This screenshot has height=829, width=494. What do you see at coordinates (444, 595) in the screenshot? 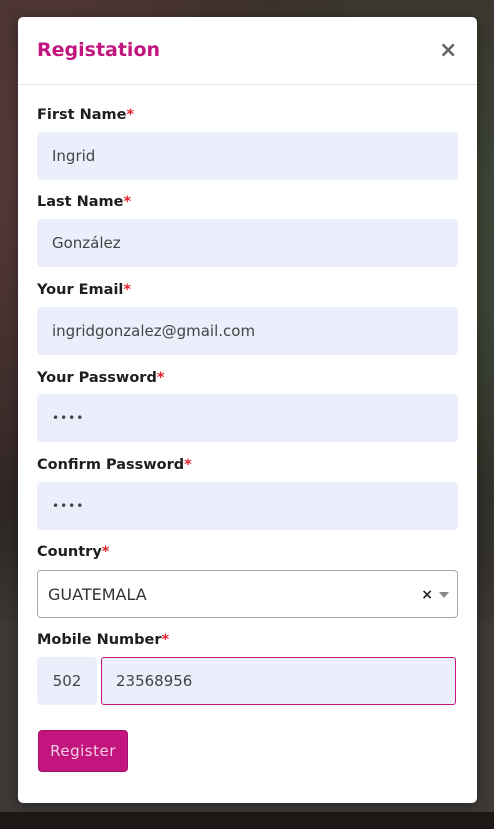
I see `chevron-down-icon` at bounding box center [444, 595].